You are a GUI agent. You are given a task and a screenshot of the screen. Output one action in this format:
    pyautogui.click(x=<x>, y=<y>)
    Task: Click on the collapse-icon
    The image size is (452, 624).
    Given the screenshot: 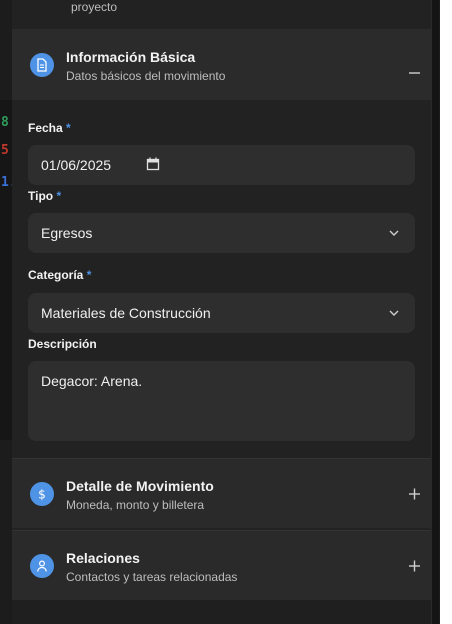 What is the action you would take?
    pyautogui.click(x=415, y=73)
    